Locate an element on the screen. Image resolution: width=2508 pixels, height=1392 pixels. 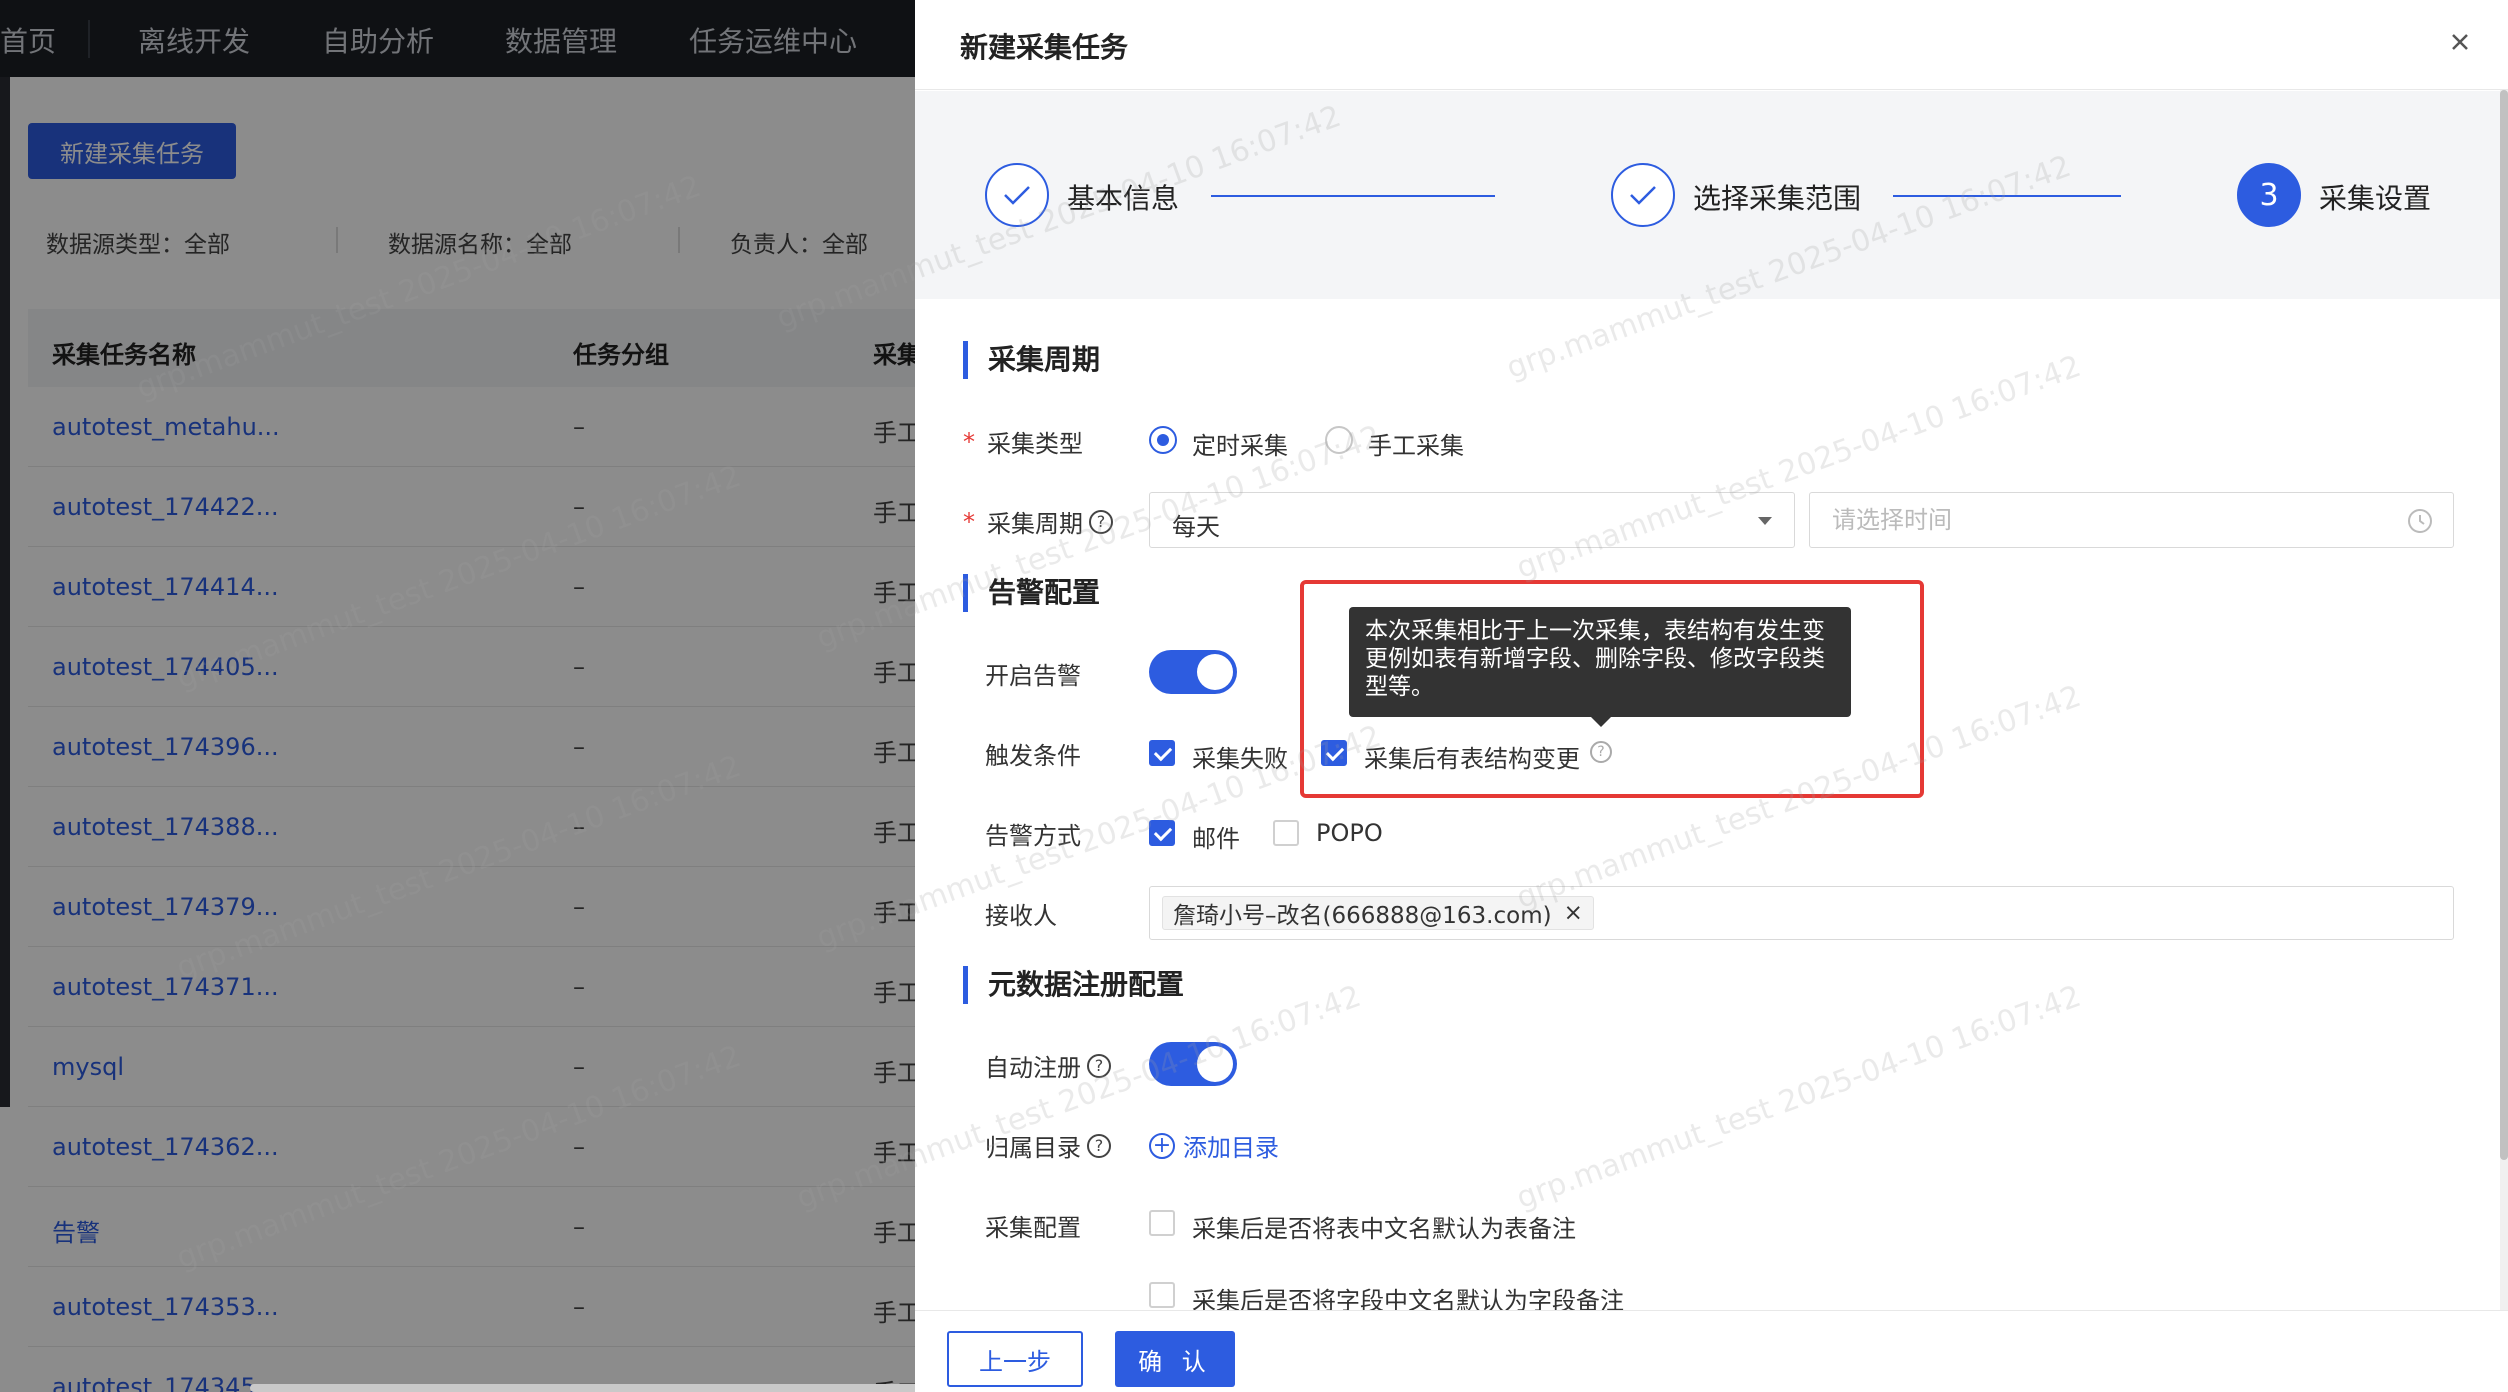
add-directory-link: + 添加目录 is located at coordinates (1214, 1145).